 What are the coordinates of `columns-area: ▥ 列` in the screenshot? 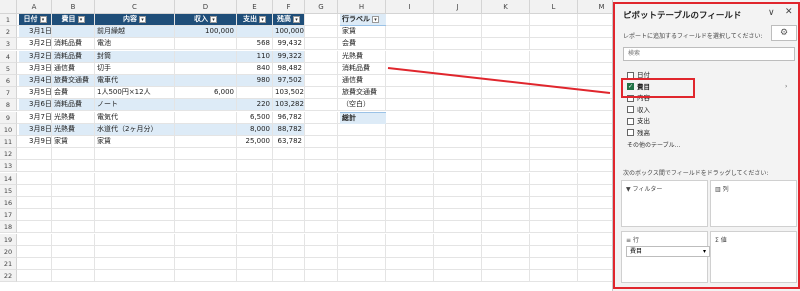 It's located at (753, 203).